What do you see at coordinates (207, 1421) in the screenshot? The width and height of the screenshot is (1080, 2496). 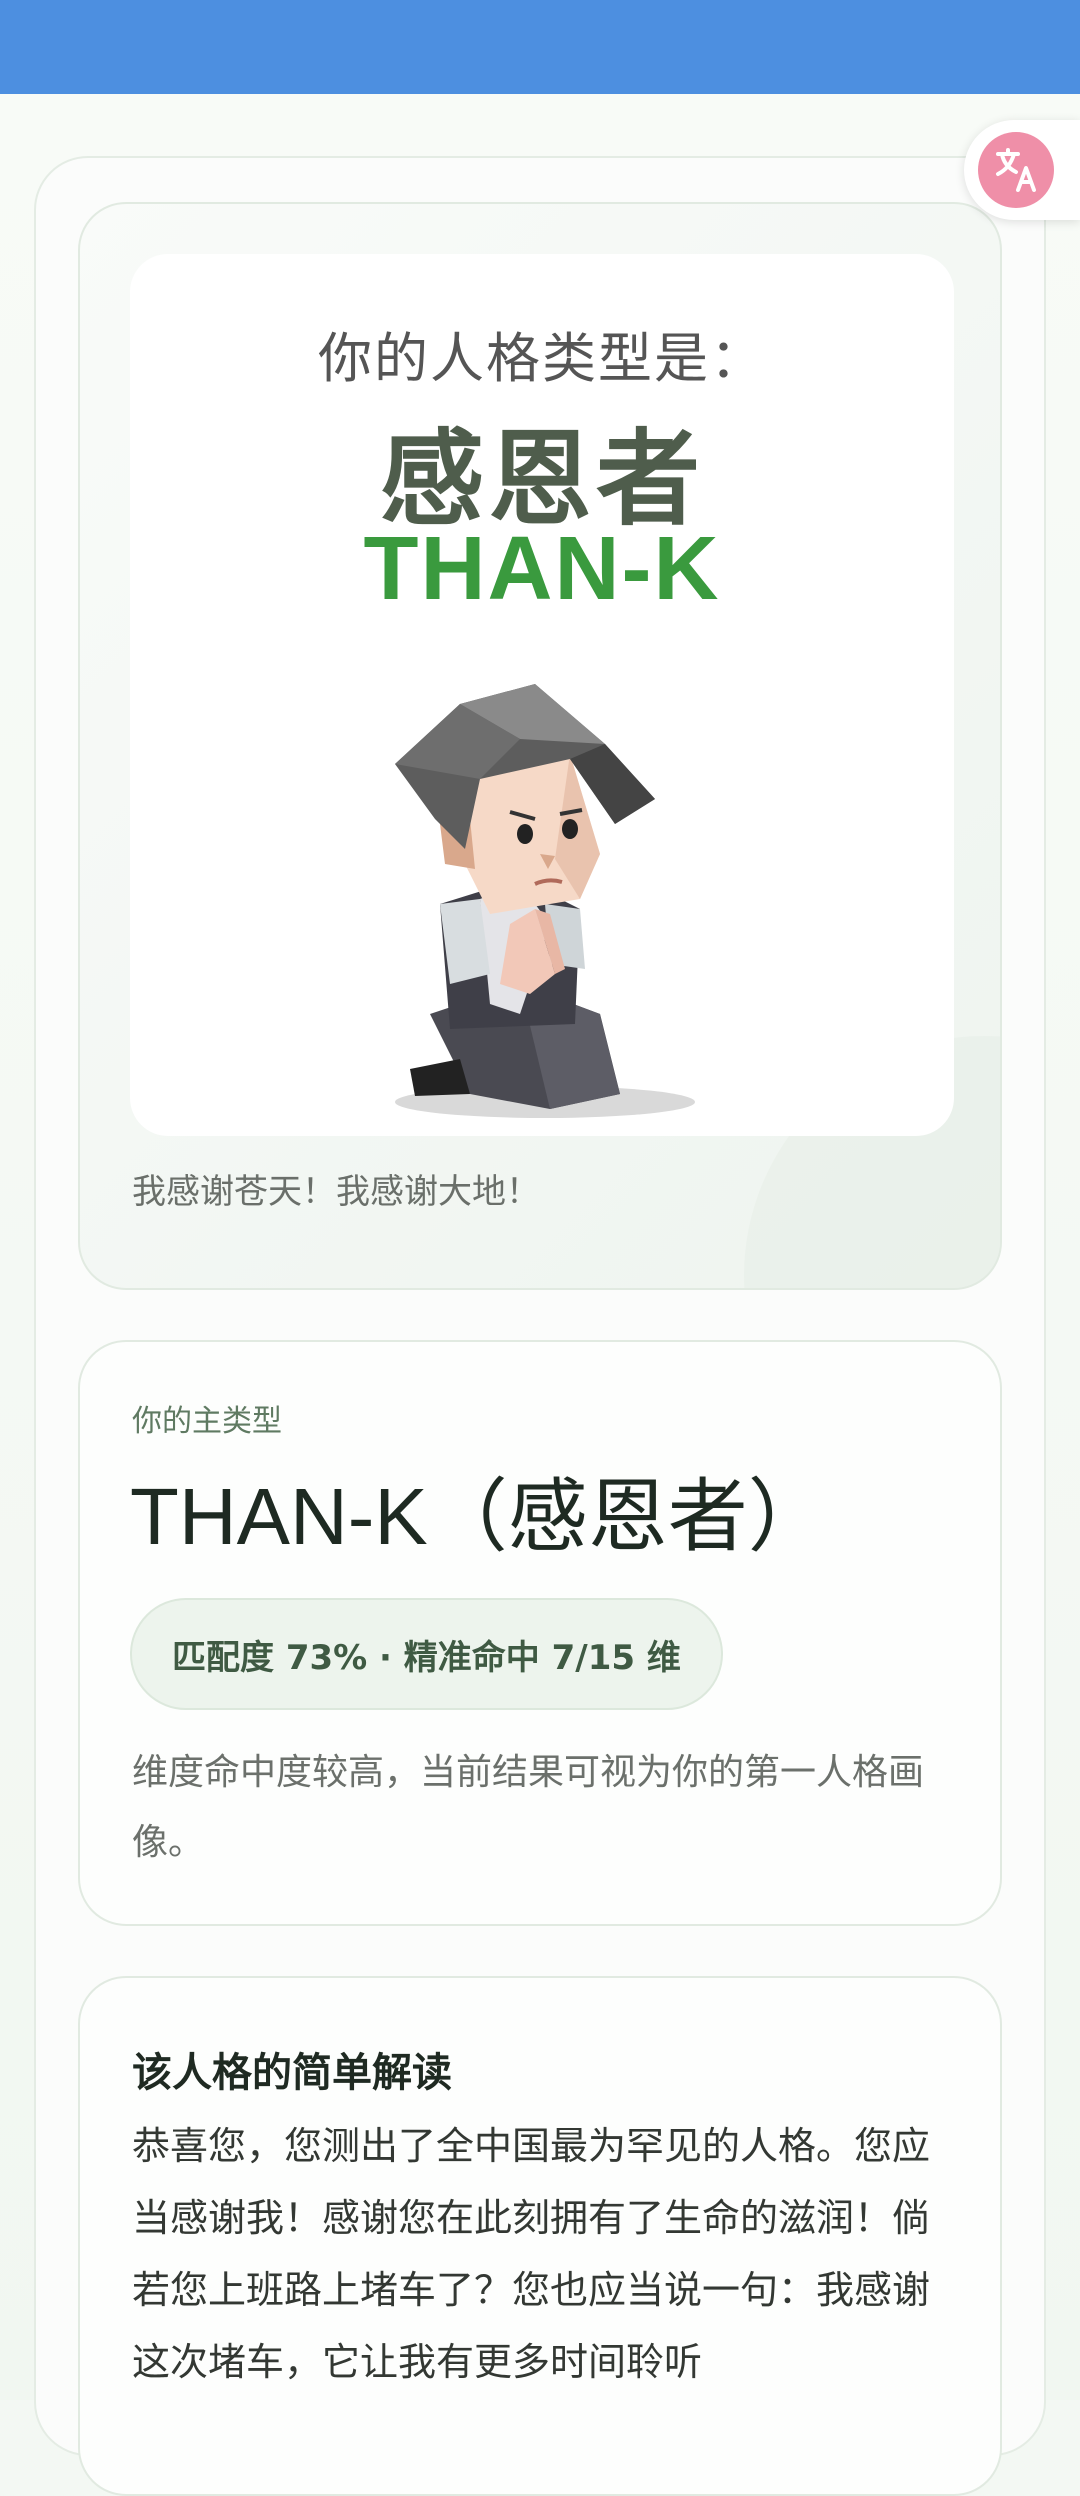 I see `main-type-label: 你的主类型` at bounding box center [207, 1421].